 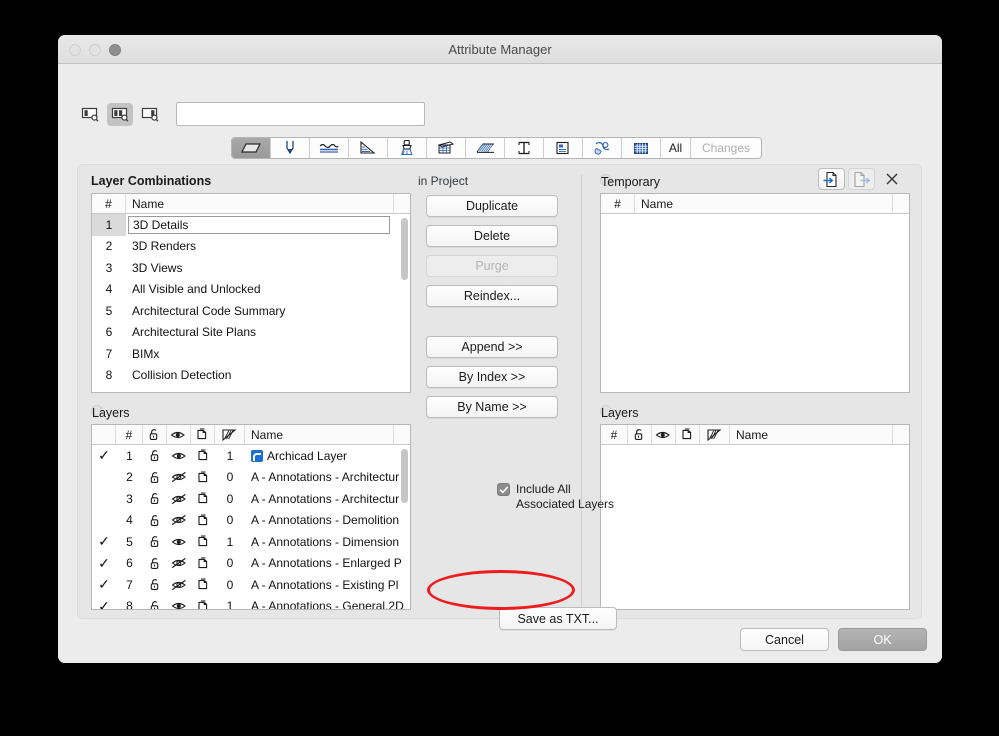 I want to click on tab-changes: Changes, so click(x=726, y=148).